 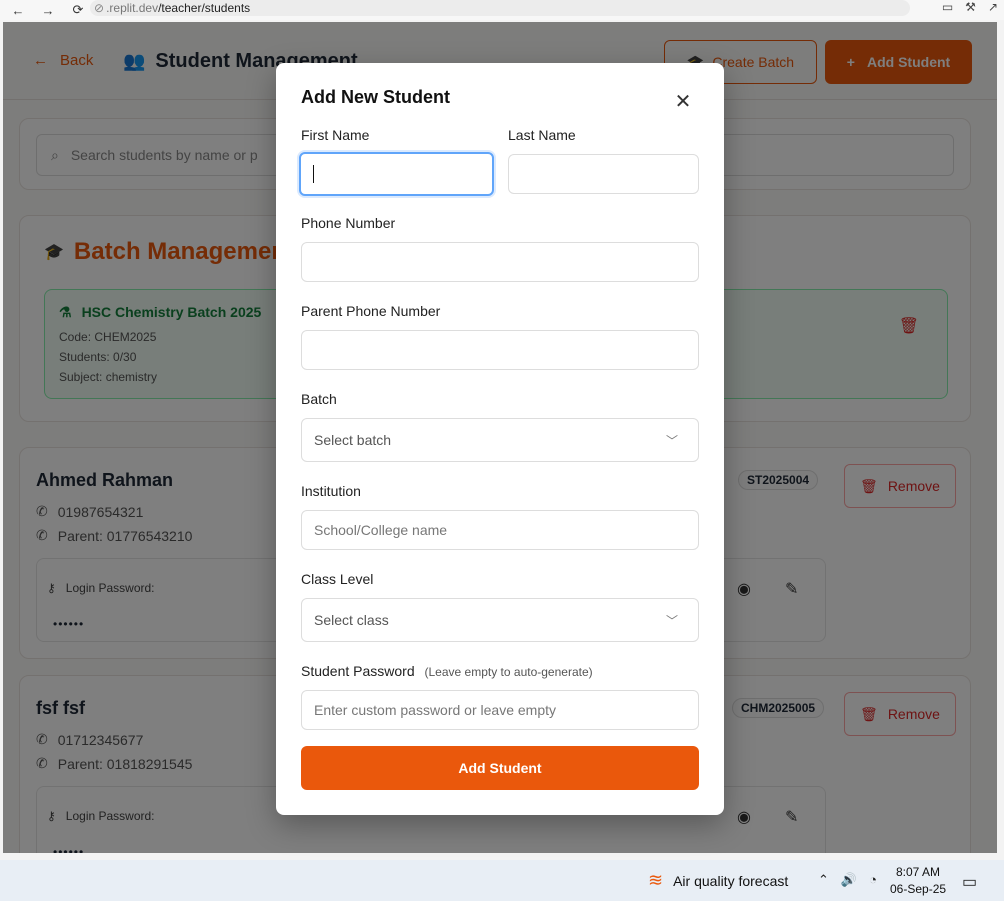 I want to click on dialog-title: Add New Student, so click(x=375, y=97).